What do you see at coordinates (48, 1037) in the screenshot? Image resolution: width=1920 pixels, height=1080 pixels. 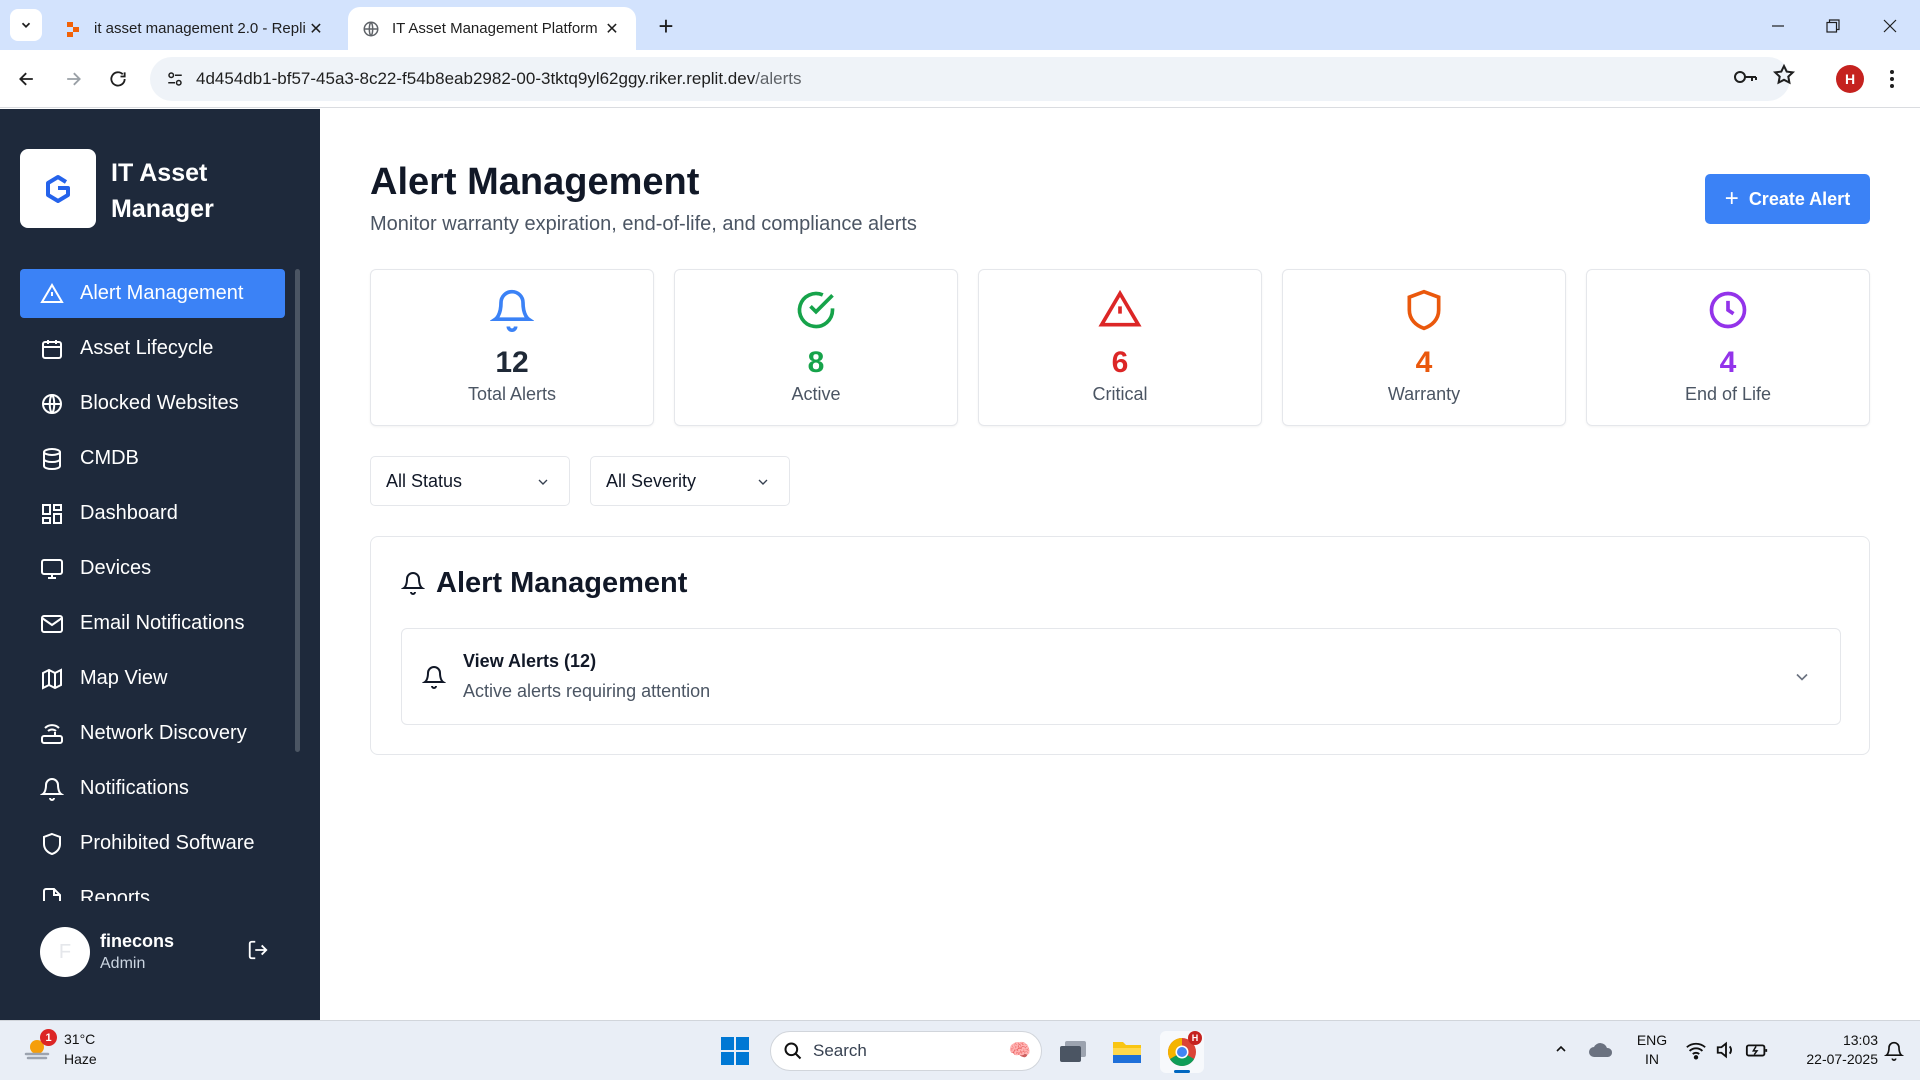 I see `weather-badge: 1` at bounding box center [48, 1037].